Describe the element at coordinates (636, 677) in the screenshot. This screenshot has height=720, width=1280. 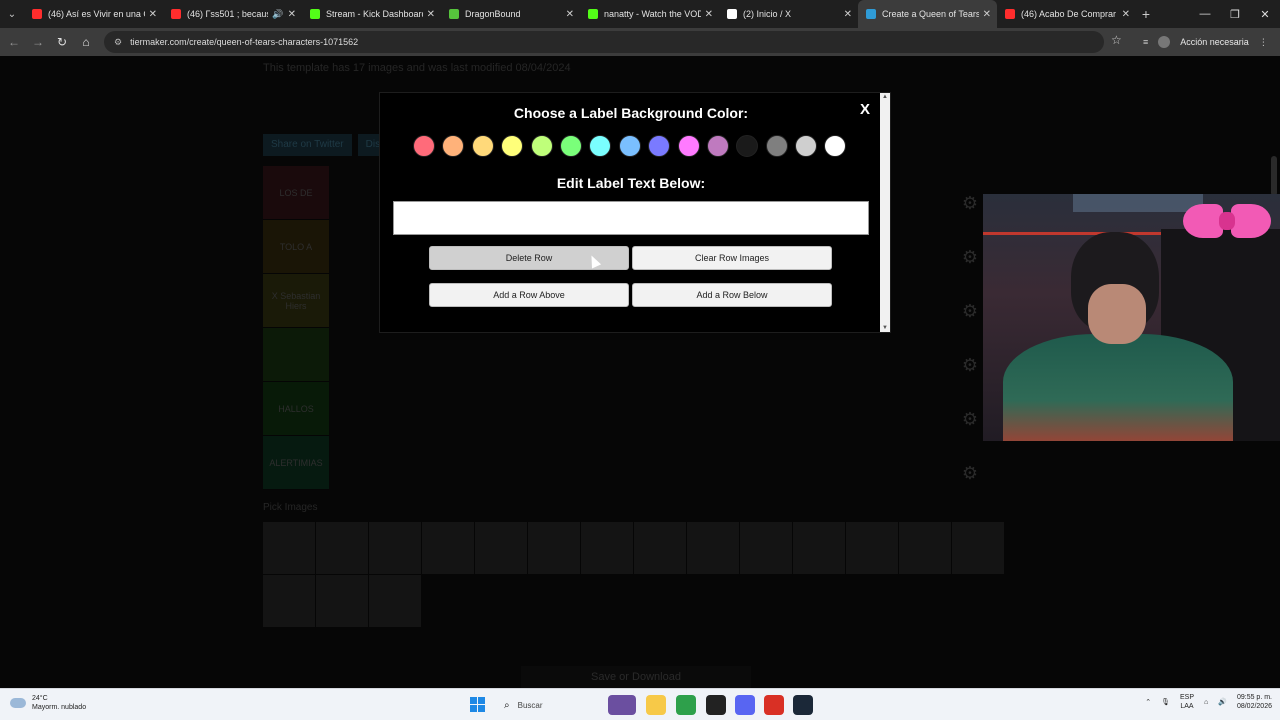
I see `save-download-button: Save or Download` at that location.